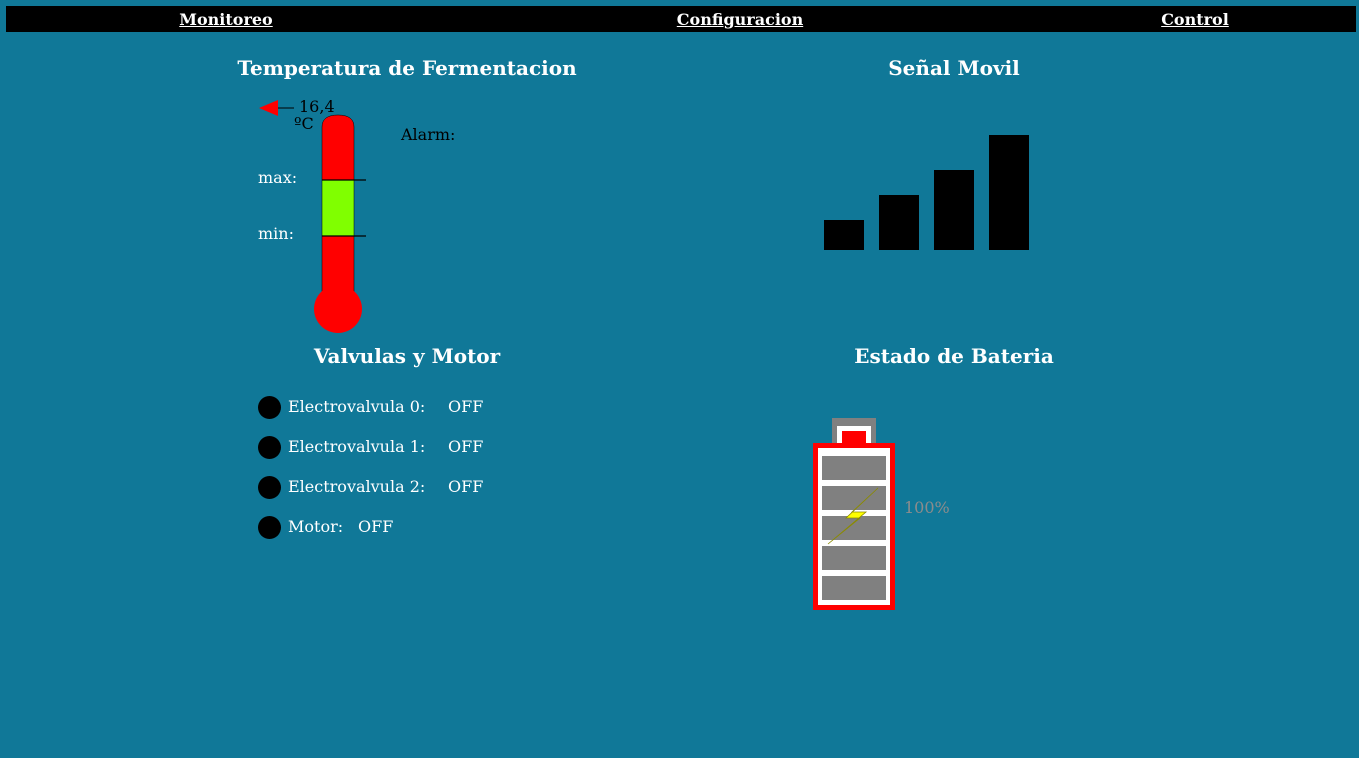  Describe the element at coordinates (428, 134) in the screenshot. I see `alarm-label: Alarm:` at that location.